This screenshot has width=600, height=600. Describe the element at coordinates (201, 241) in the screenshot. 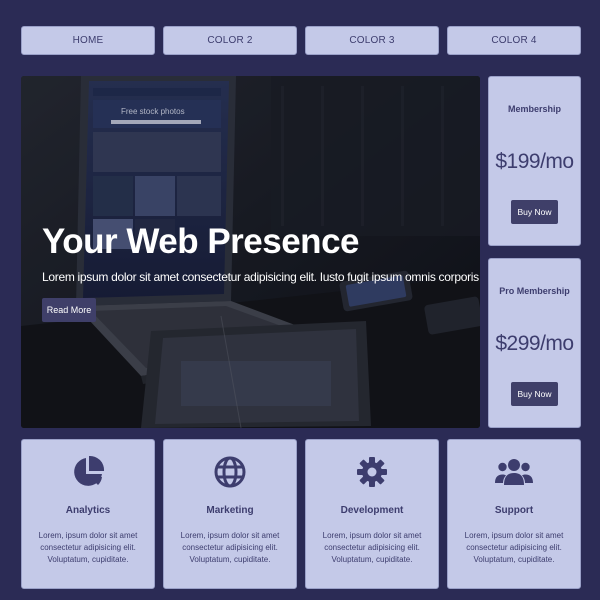

I see `hero-title: Your Web Presence` at that location.